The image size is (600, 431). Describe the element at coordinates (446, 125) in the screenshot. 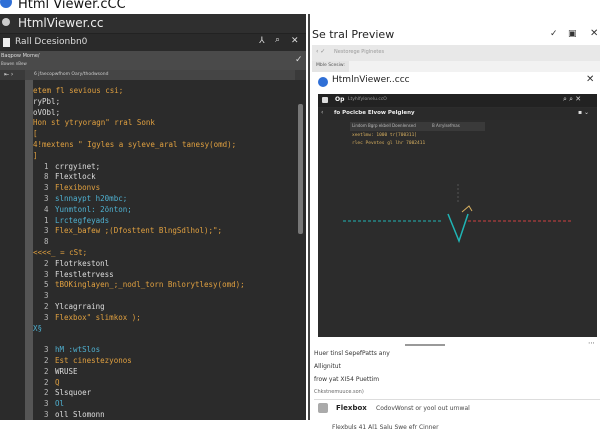

I see `inner-tab-2: B Arrylsefmas` at that location.